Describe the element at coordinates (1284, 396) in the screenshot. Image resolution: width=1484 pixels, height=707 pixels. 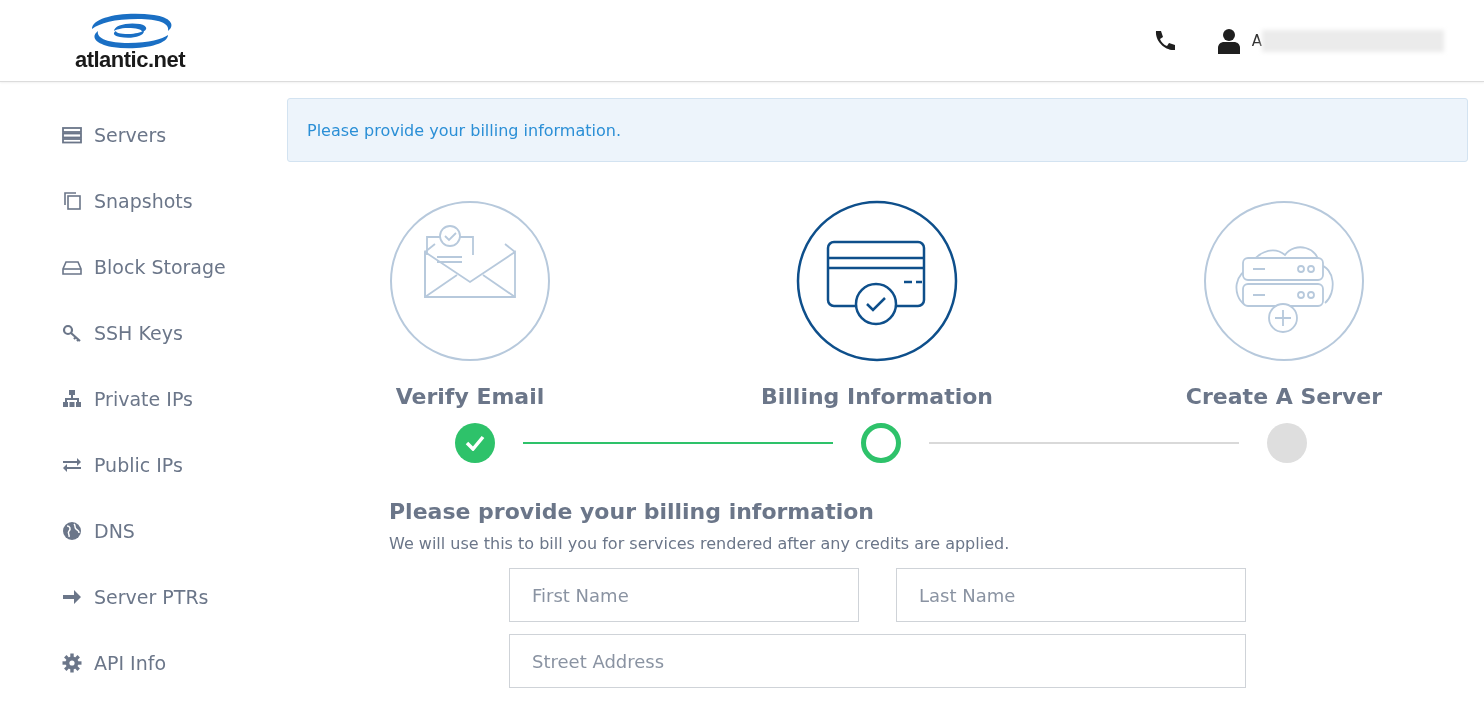
I see `step-label: Create A Server` at that location.